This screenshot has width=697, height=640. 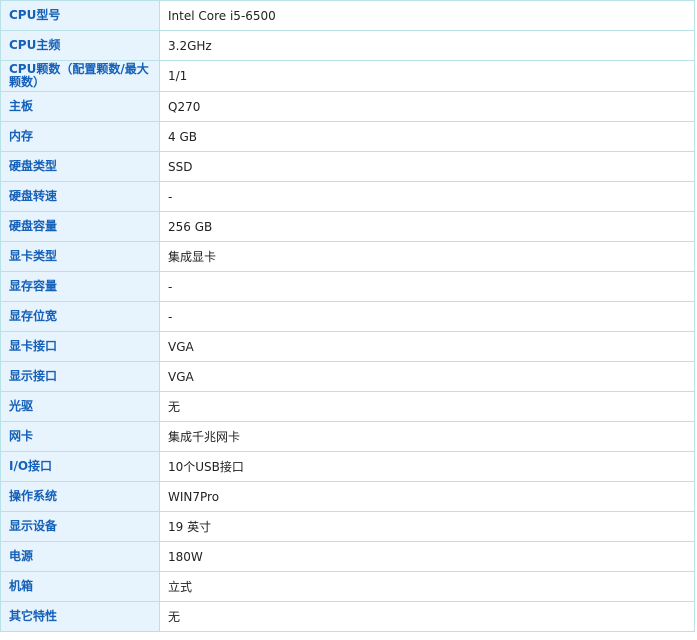 What do you see at coordinates (427, 586) in the screenshot?
I see `spec-value: 立式` at bounding box center [427, 586].